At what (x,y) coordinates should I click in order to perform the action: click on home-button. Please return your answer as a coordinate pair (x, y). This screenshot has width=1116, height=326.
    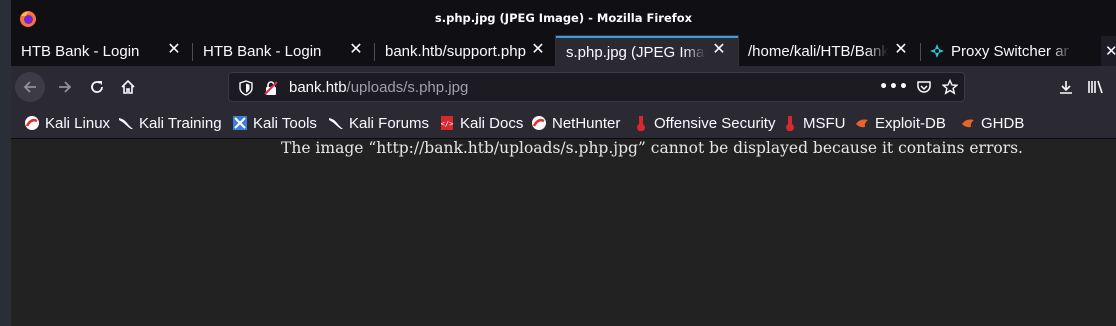
    Looking at the image, I should click on (128, 87).